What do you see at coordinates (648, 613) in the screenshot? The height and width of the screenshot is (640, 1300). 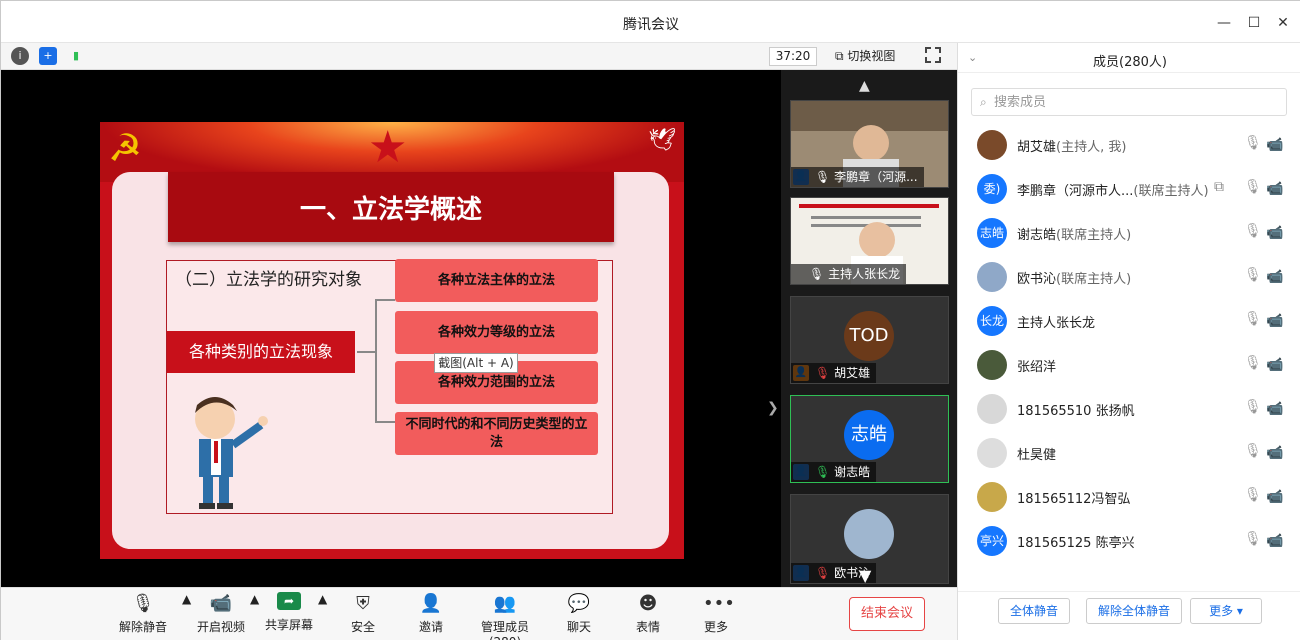 I see `reactions-button: ☻ 表情` at bounding box center [648, 613].